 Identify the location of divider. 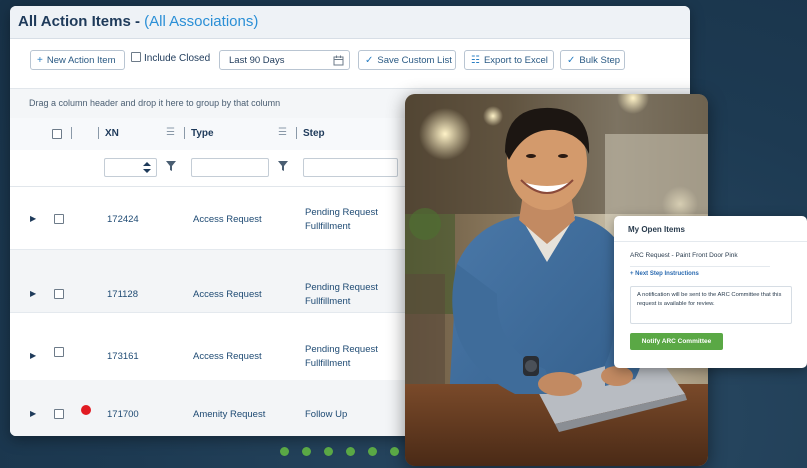
(700, 266).